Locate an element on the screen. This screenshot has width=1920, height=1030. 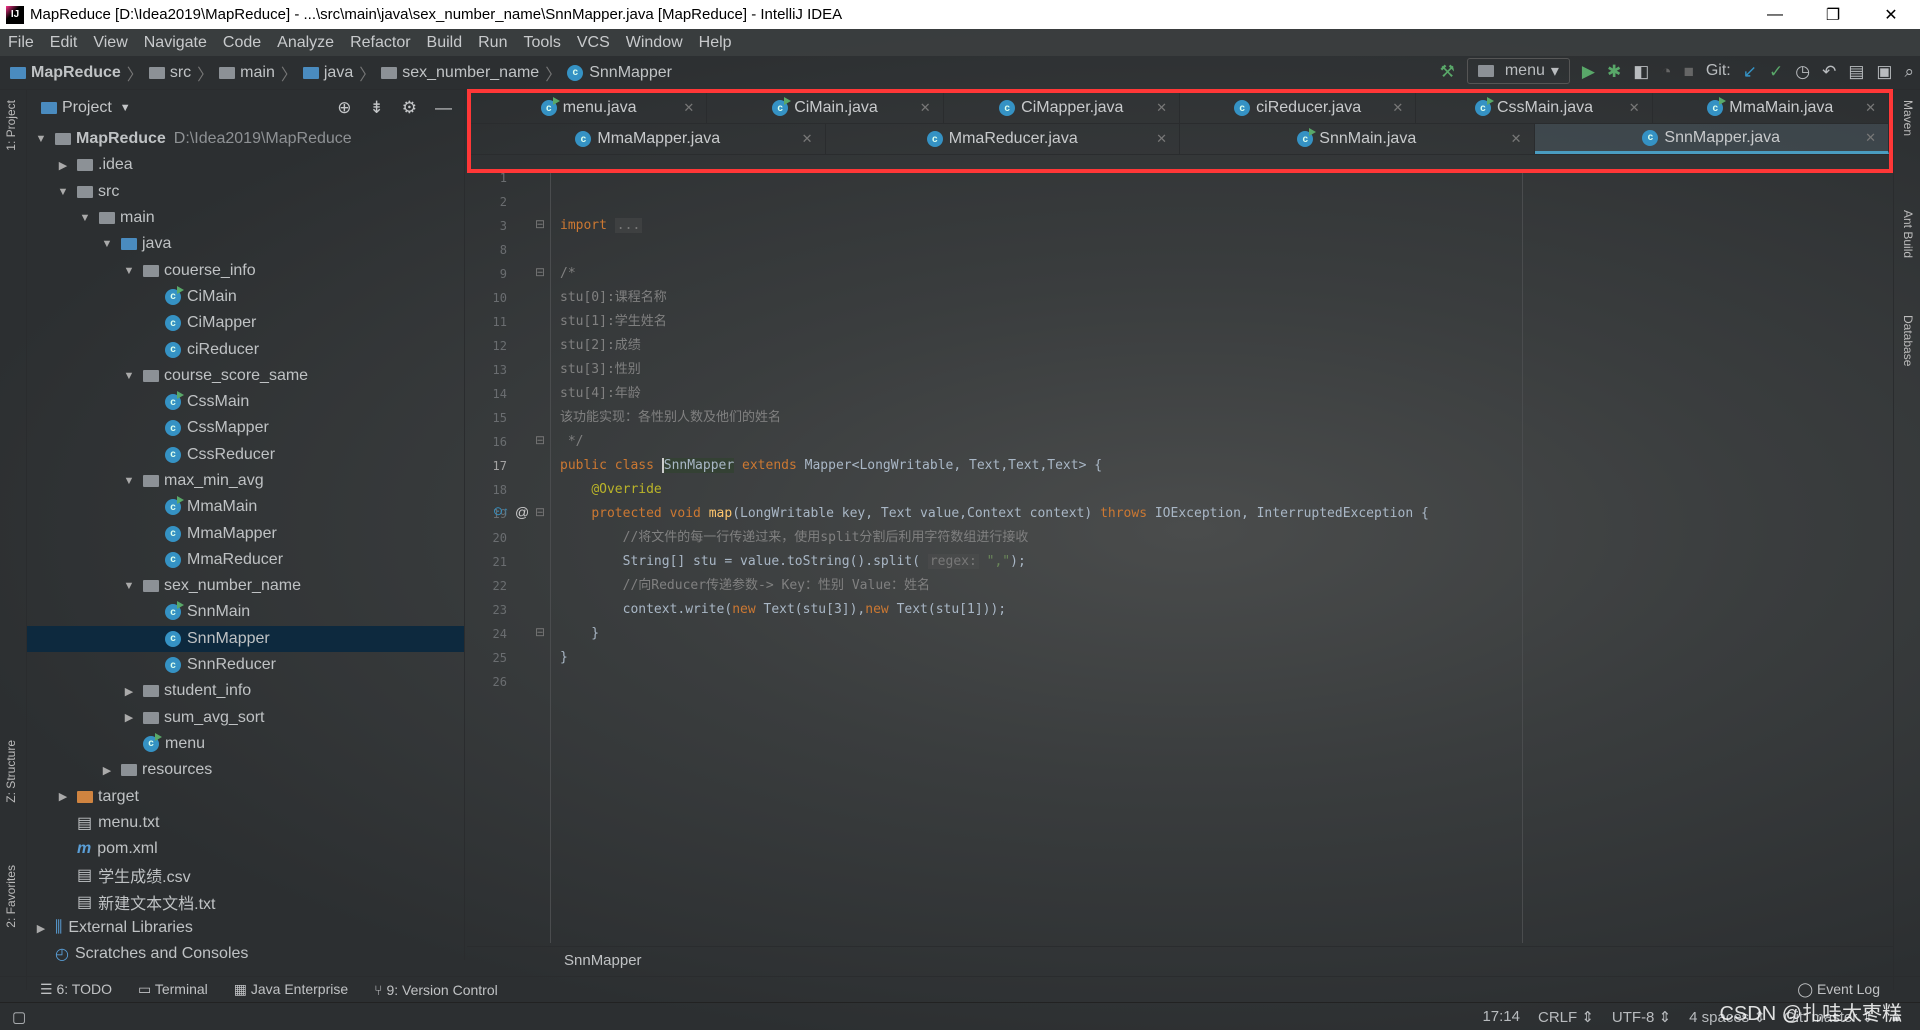
run-icon: ▶ is located at coordinates (1588, 71).